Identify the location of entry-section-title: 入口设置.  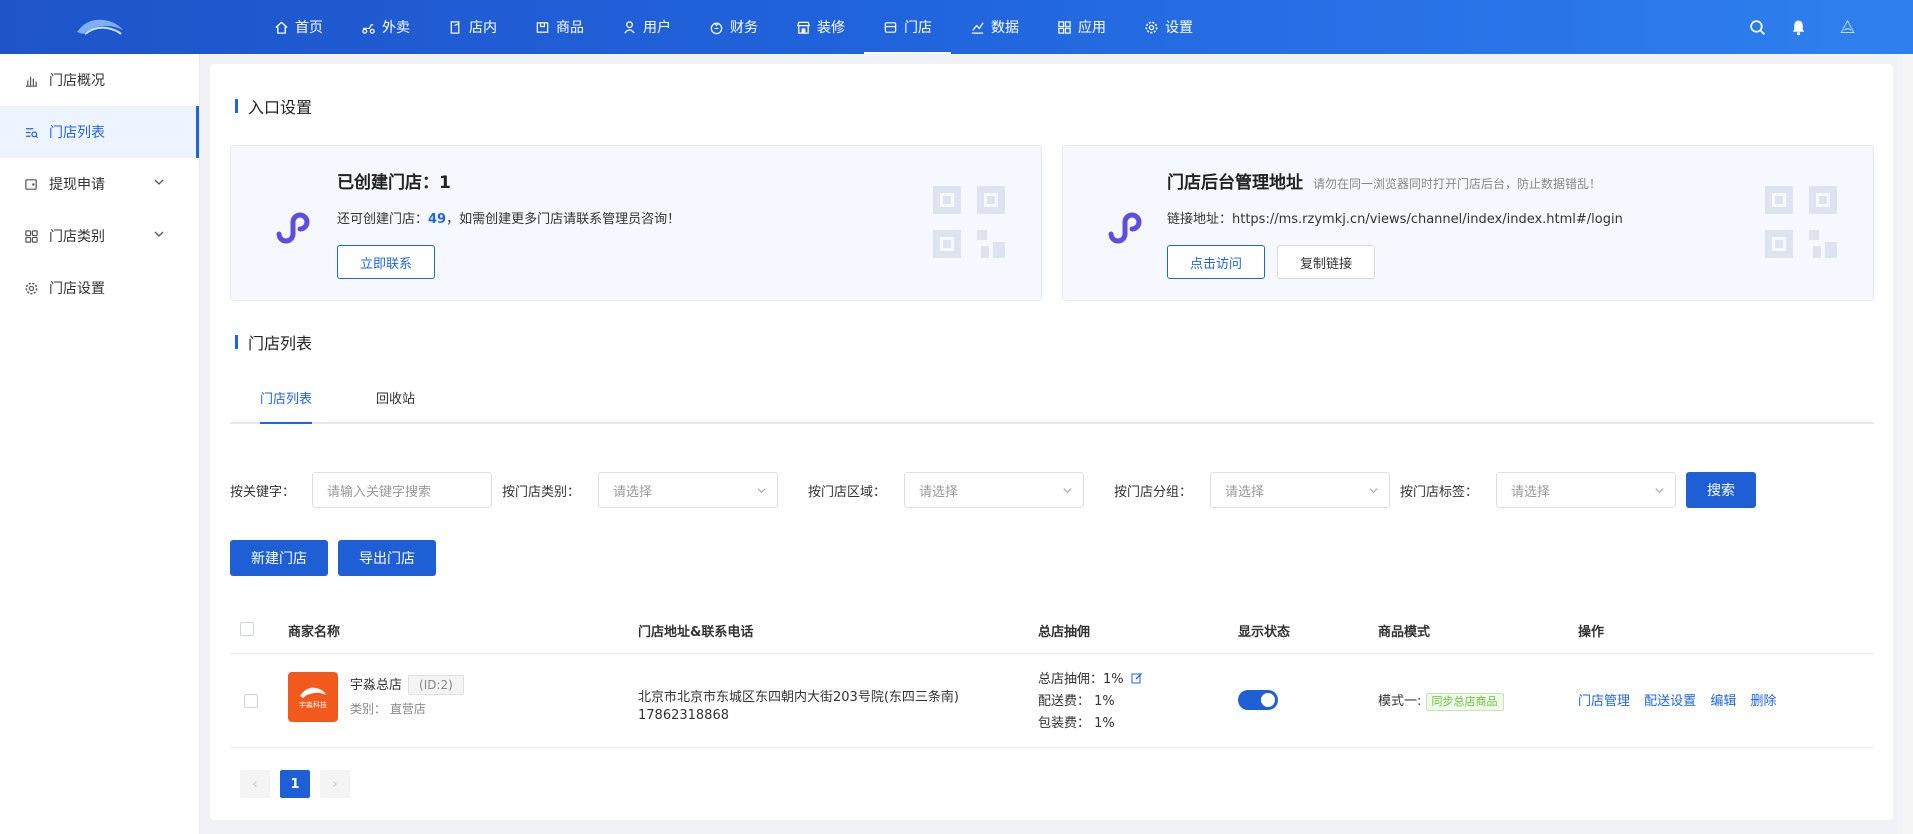
(273, 106).